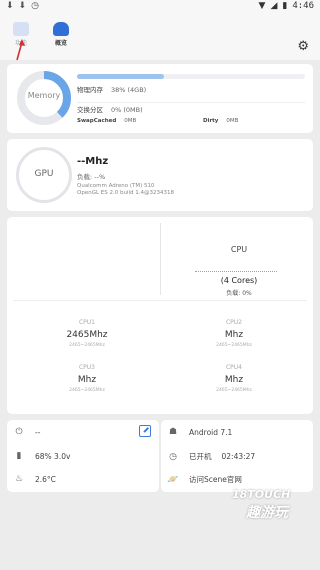  What do you see at coordinates (191, 102) in the screenshot?
I see `memory-divider` at bounding box center [191, 102].